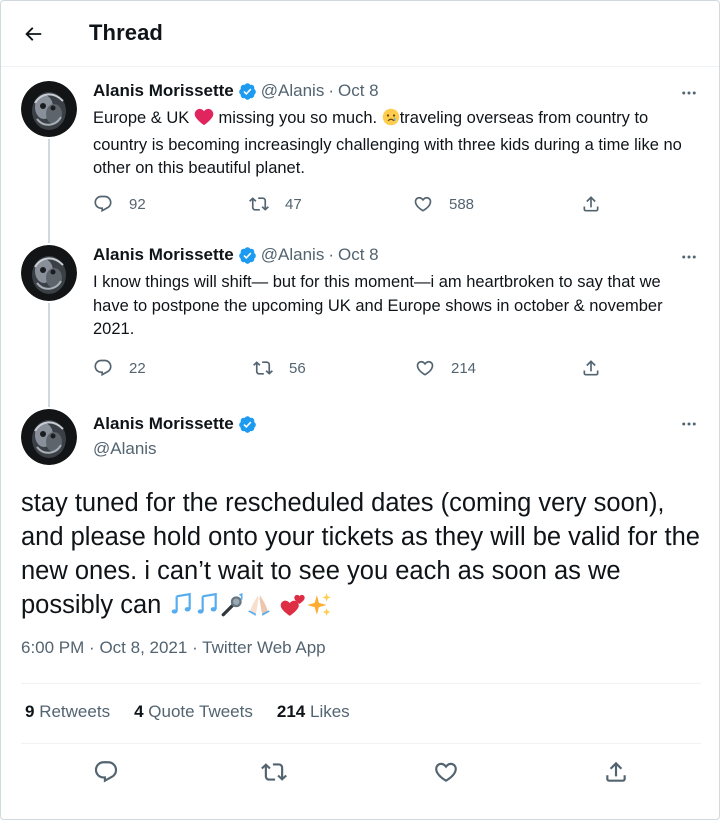  Describe the element at coordinates (462, 204) in the screenshot. I see `like-count: 588` at that location.